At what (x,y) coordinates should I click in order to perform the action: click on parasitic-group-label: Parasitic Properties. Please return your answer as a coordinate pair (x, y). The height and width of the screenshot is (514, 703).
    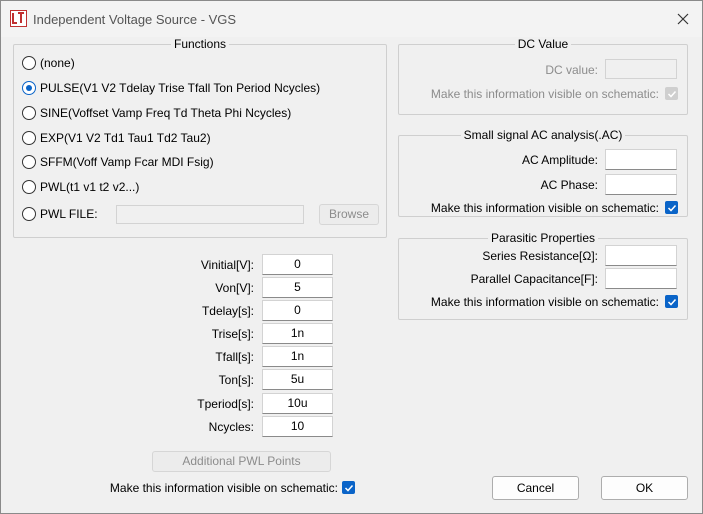
    Looking at the image, I should click on (543, 238).